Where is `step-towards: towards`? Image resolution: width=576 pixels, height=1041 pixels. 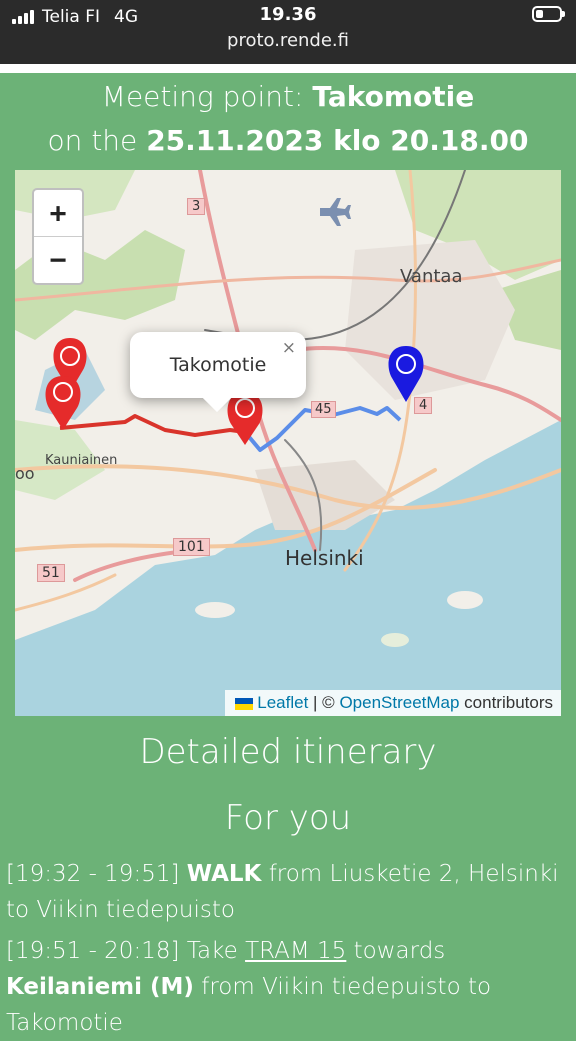
step-towards: towards is located at coordinates (399, 951).